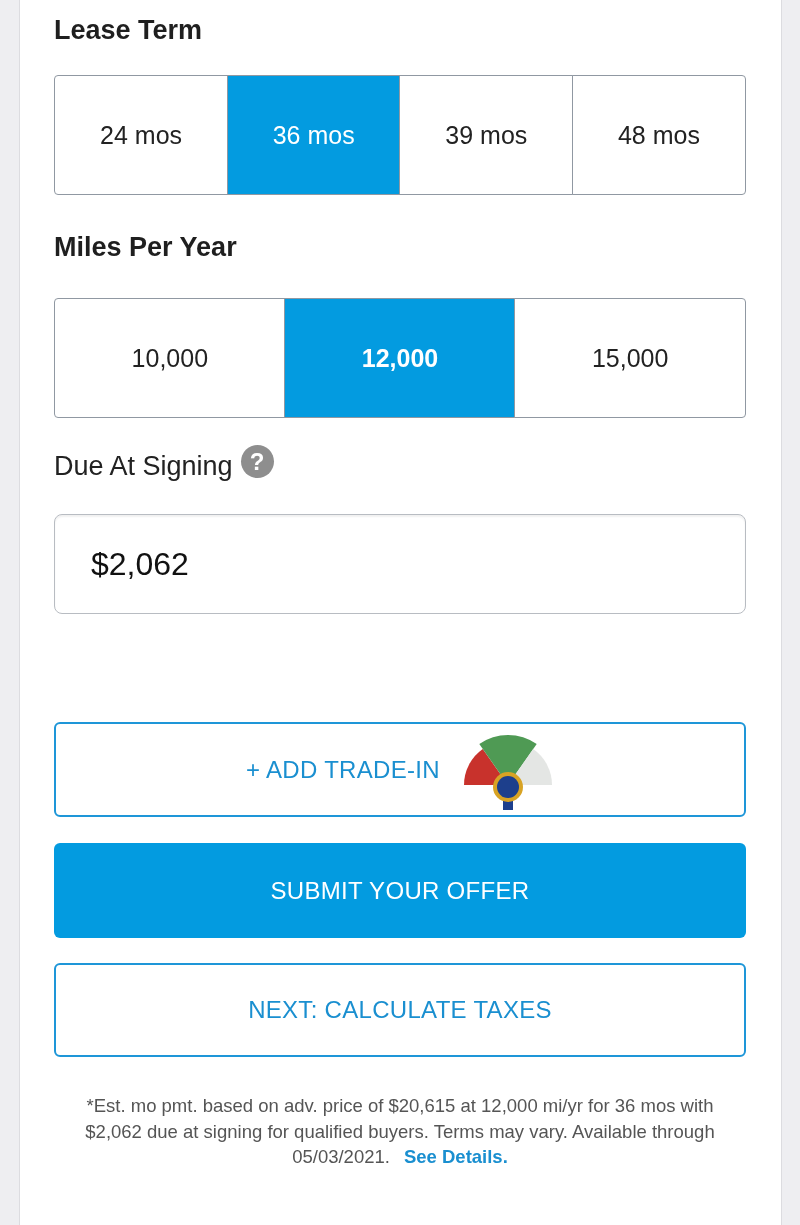 The height and width of the screenshot is (1225, 800). Describe the element at coordinates (400, 890) in the screenshot. I see `submit-offer-button: SUBMIT YOUR OFFER` at that location.